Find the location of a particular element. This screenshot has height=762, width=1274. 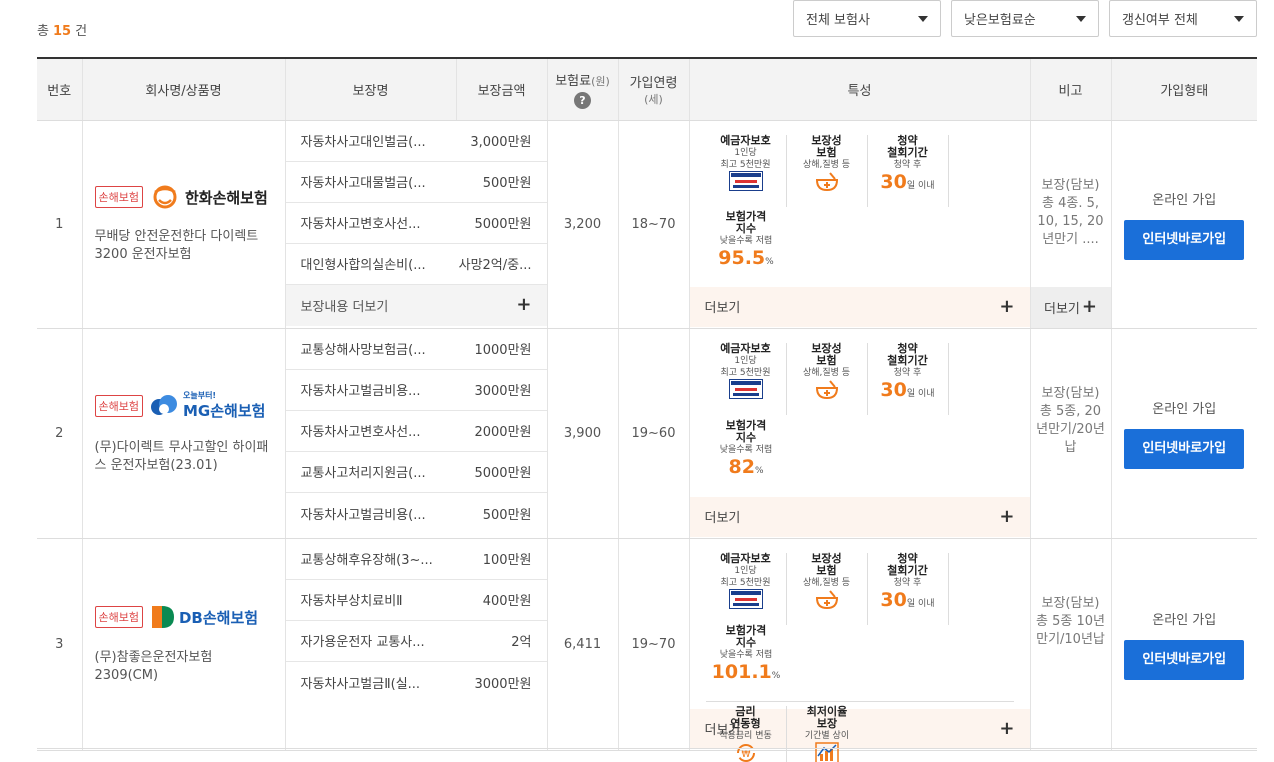

coverage-item: 자동차사고대인벌금(... 3,000만원 is located at coordinates (416, 141).